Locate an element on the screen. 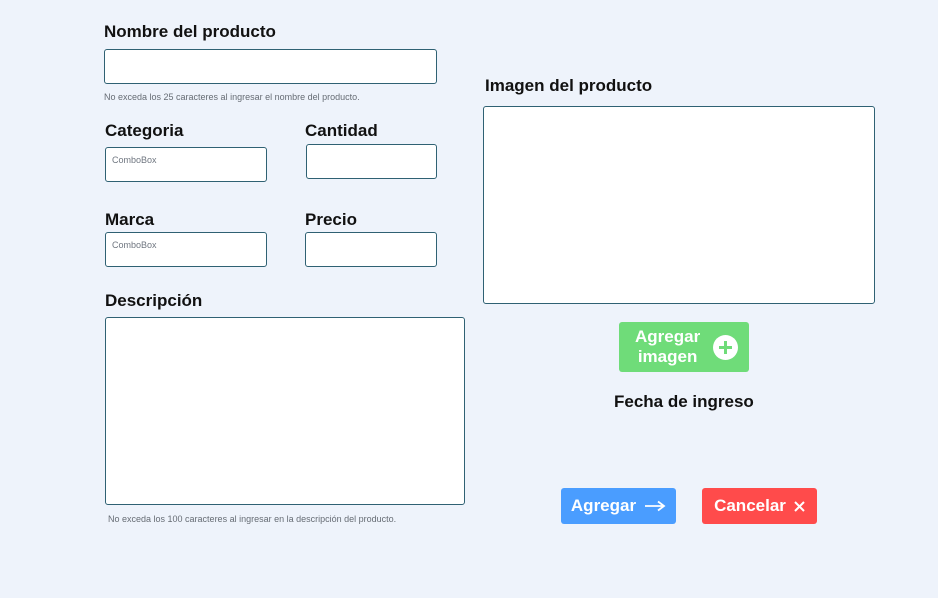  quantity-input is located at coordinates (371, 161).